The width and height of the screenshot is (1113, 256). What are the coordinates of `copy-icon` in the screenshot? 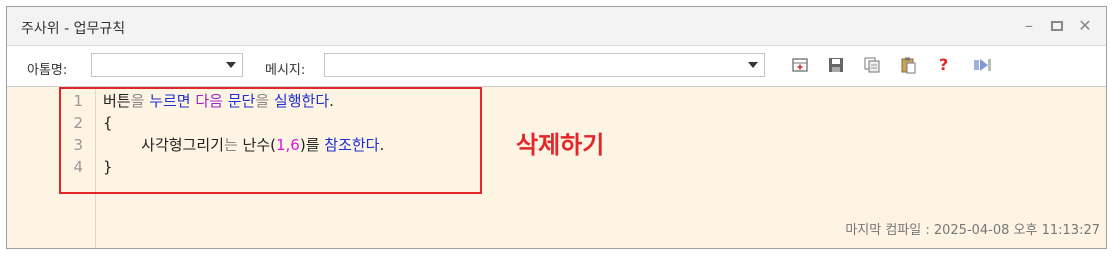 It's located at (872, 65).